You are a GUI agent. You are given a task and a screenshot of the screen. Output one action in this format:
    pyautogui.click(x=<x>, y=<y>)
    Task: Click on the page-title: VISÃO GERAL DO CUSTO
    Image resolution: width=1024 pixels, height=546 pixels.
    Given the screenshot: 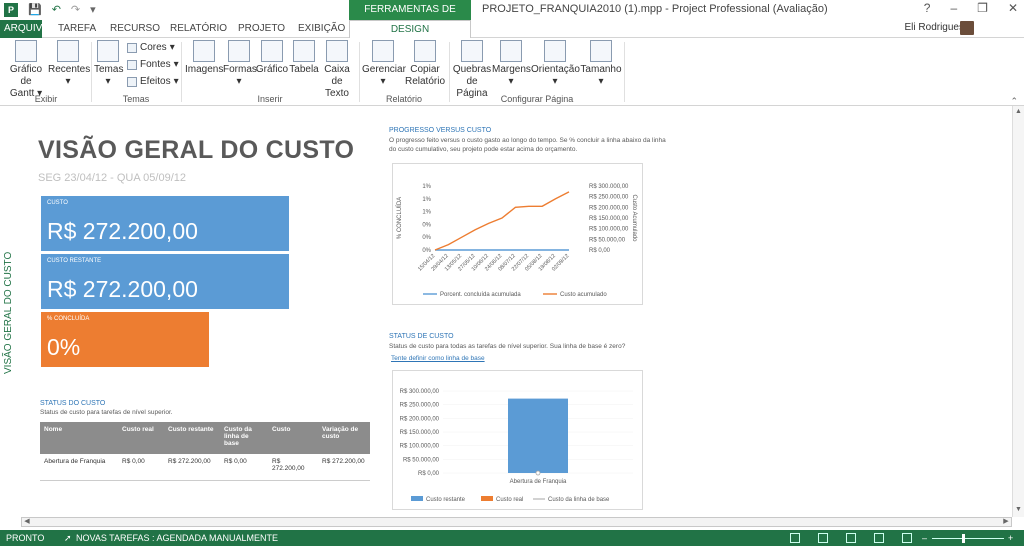 What is the action you would take?
    pyautogui.click(x=196, y=150)
    